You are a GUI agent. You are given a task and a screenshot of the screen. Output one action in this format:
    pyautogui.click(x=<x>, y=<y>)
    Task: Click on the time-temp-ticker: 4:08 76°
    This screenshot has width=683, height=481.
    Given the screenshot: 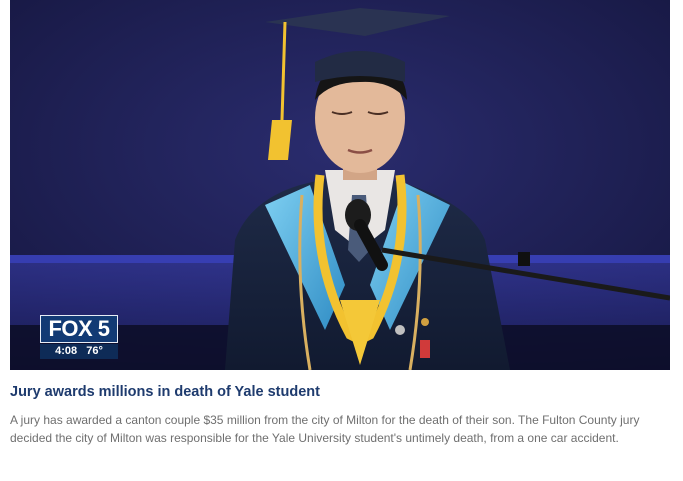 What is the action you would take?
    pyautogui.click(x=79, y=351)
    